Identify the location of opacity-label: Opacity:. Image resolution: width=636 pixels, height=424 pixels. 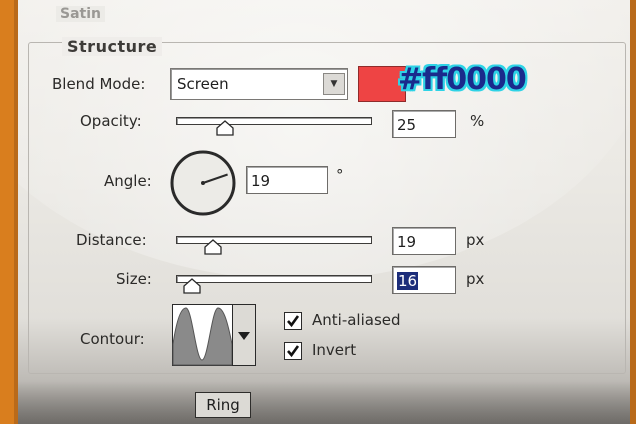
(111, 121).